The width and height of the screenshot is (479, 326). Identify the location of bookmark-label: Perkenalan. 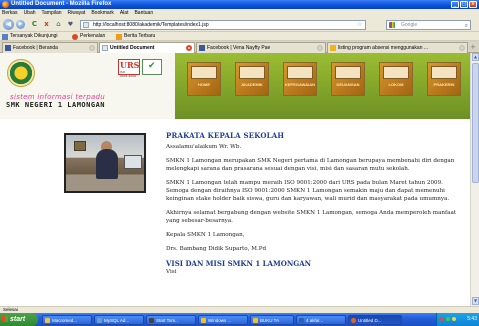
(93, 36).